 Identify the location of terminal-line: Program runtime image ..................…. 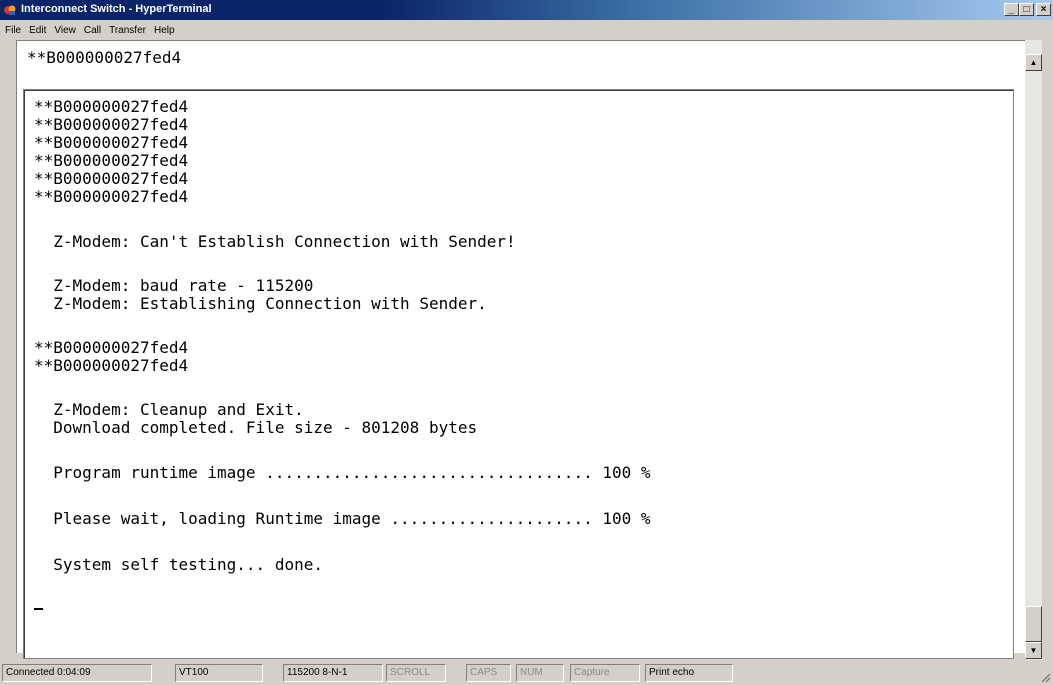
(342, 472).